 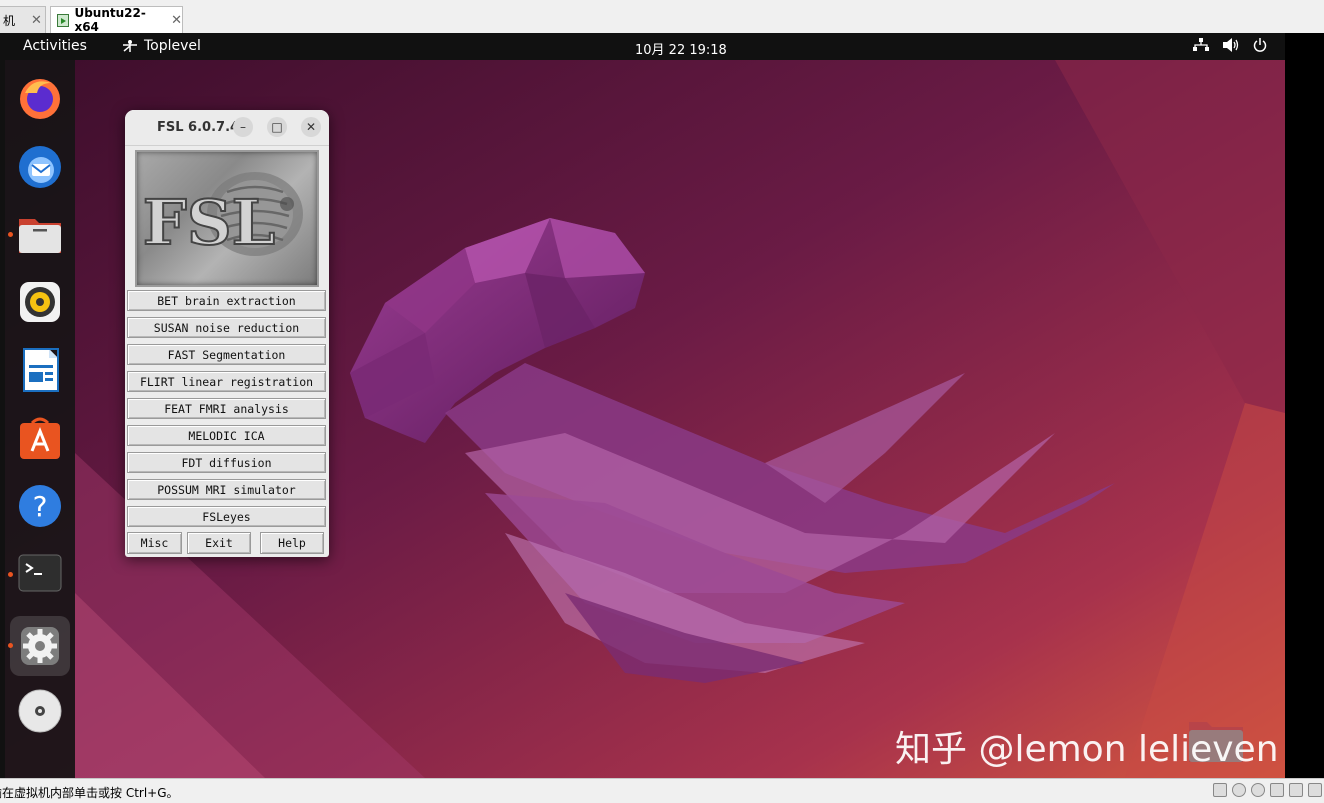 I want to click on toplevel-app-menu: Toplevel, so click(x=161, y=46).